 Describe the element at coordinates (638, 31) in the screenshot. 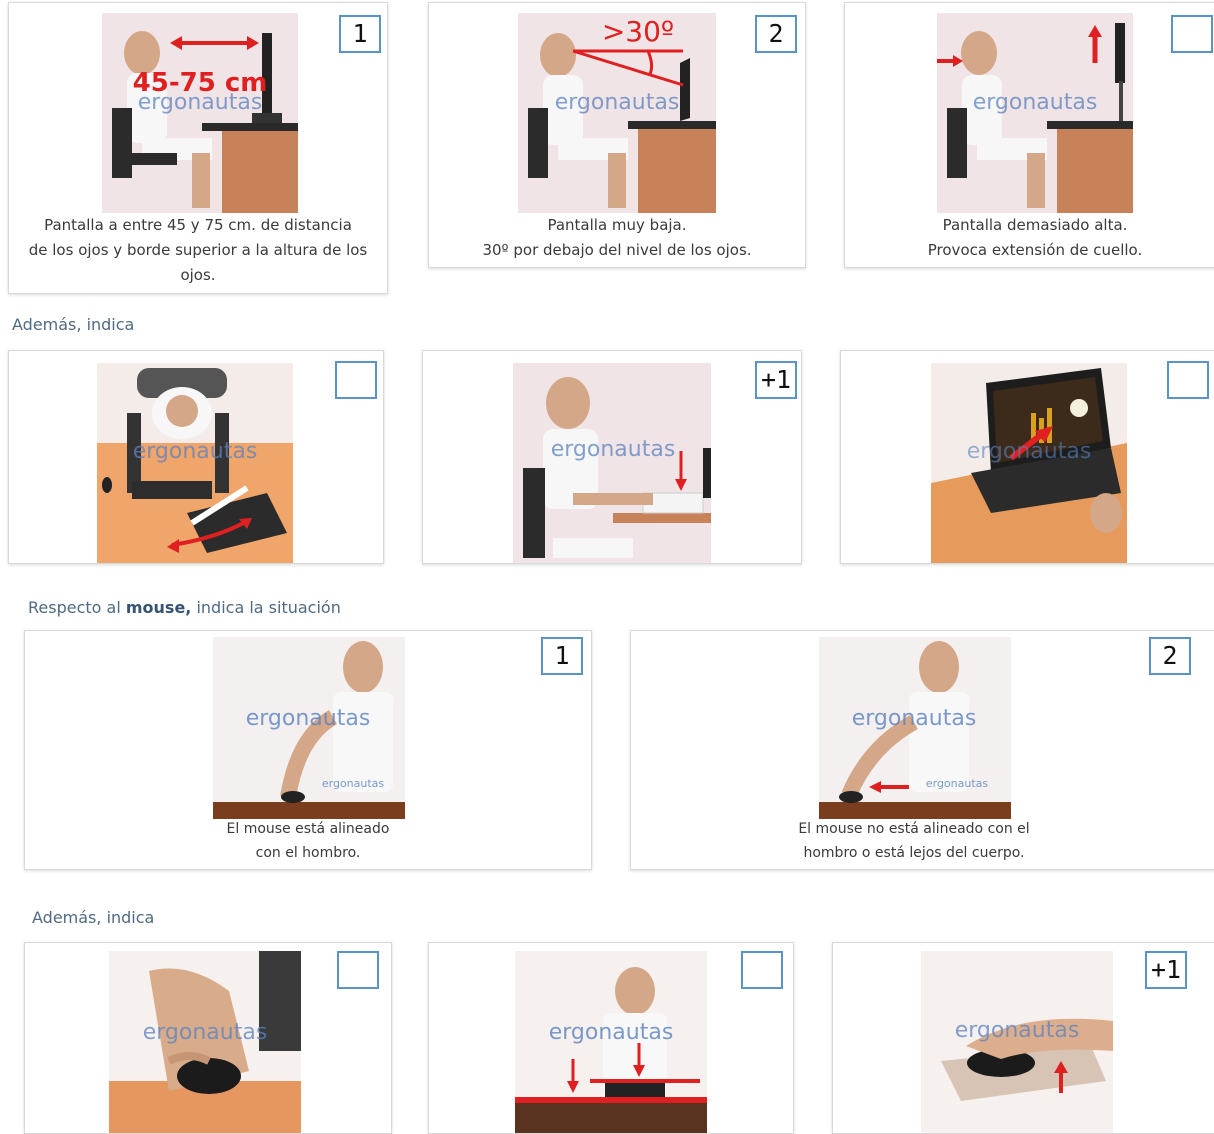

I see `angle-label: >30º` at that location.